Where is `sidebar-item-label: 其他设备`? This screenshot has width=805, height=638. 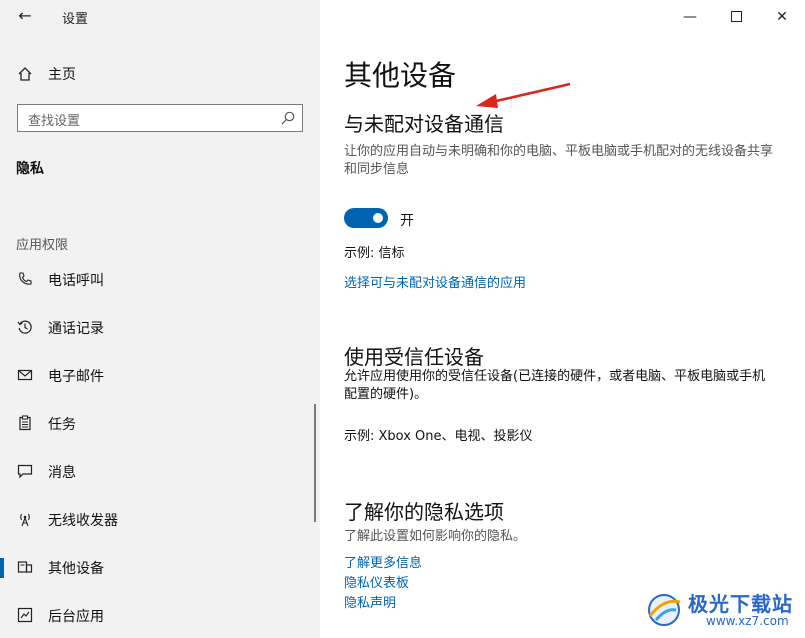
sidebar-item-label: 其他设备 is located at coordinates (76, 569).